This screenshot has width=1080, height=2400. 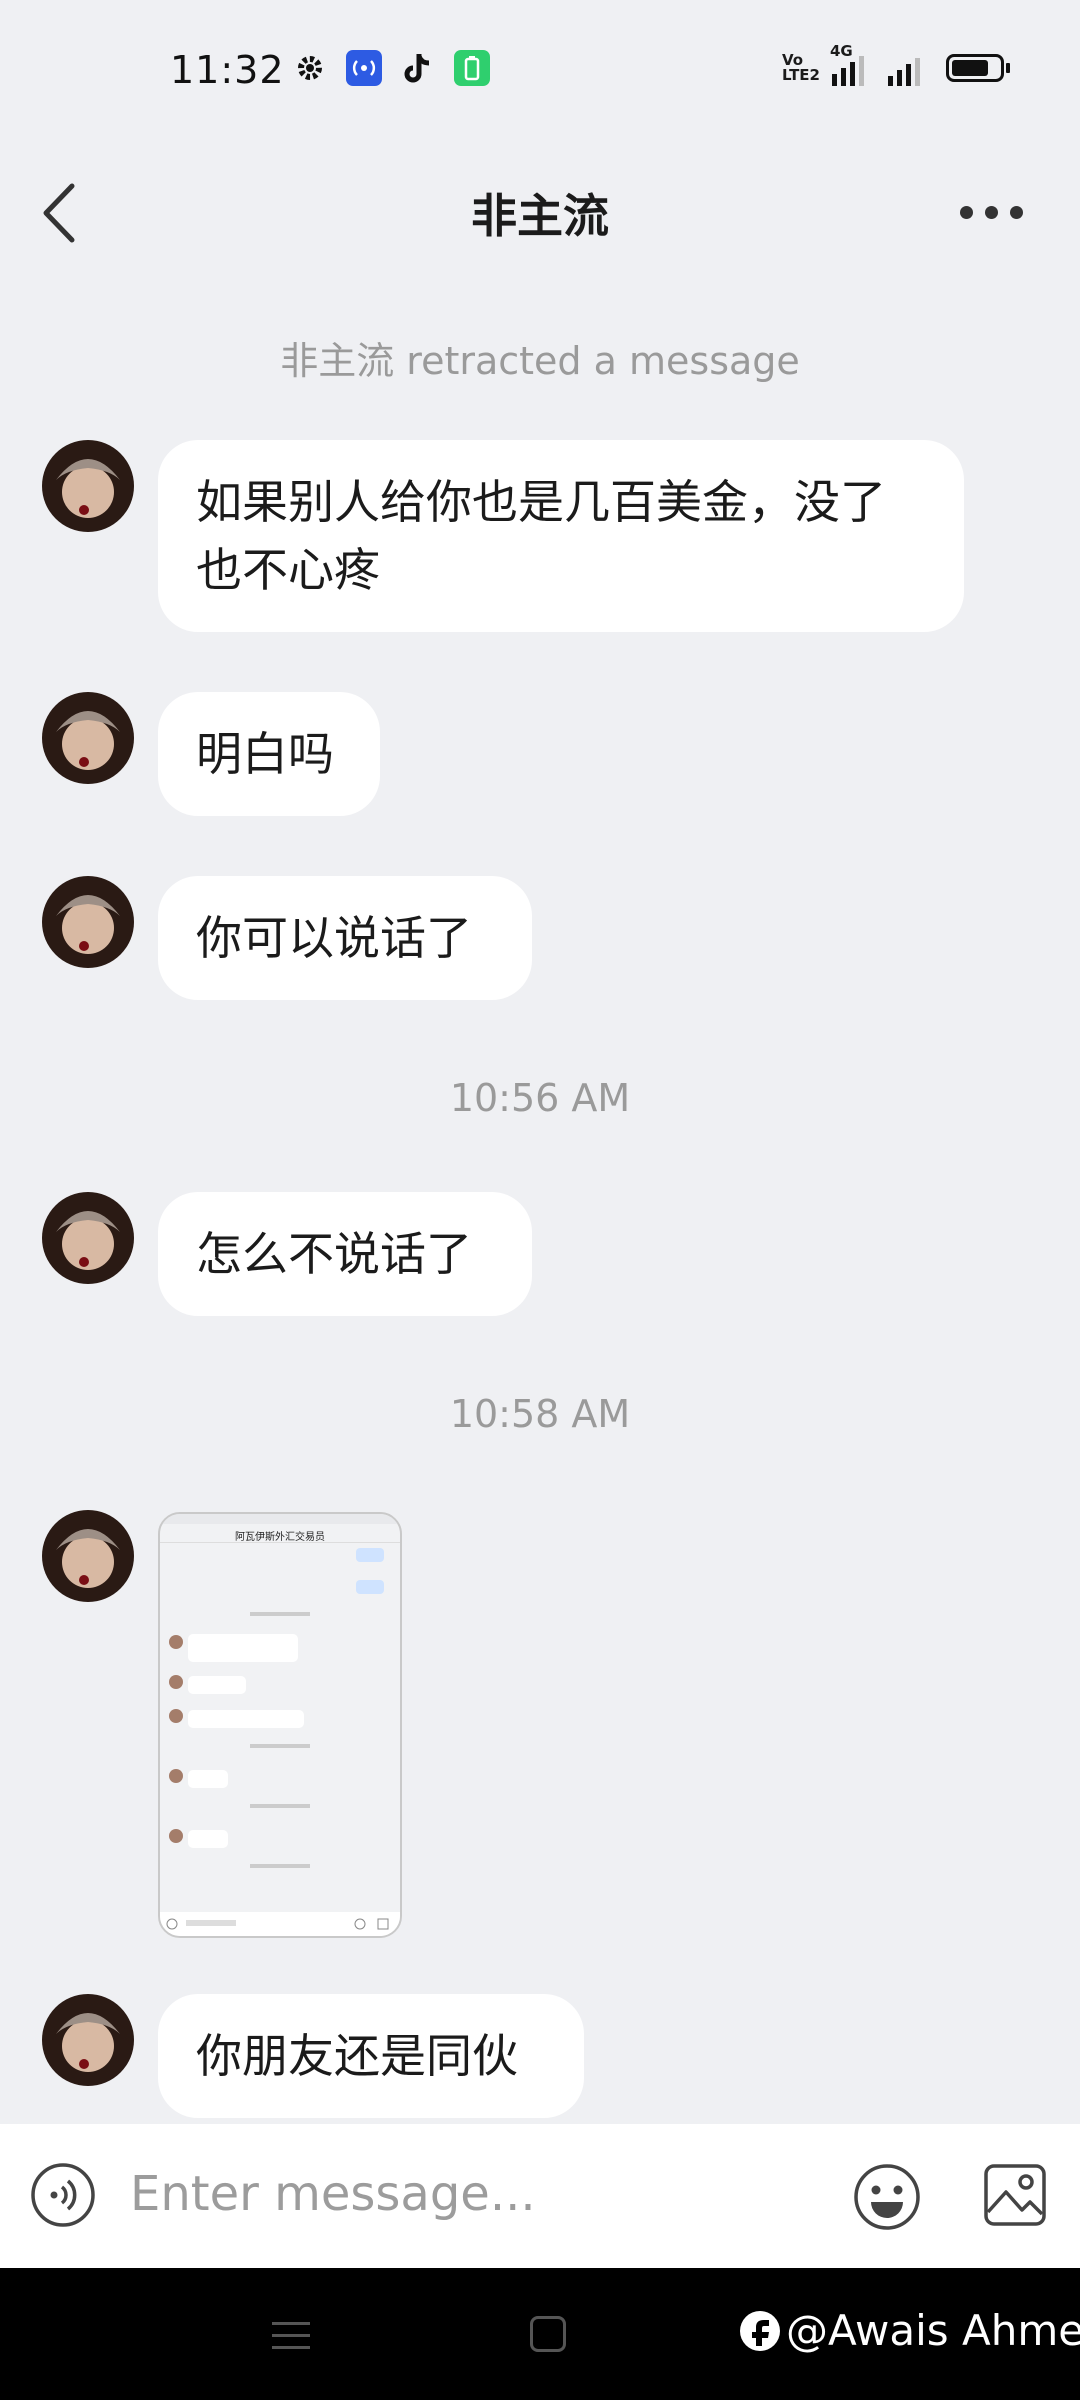 I want to click on message-bubble: 明白吗, so click(x=269, y=754).